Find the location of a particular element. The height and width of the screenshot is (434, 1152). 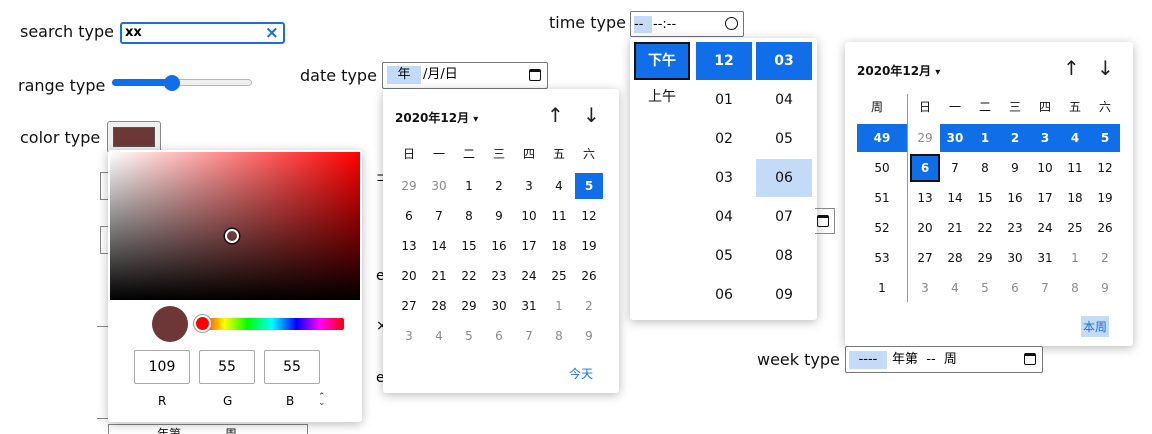

time-input: -- --:-- is located at coordinates (687, 24).